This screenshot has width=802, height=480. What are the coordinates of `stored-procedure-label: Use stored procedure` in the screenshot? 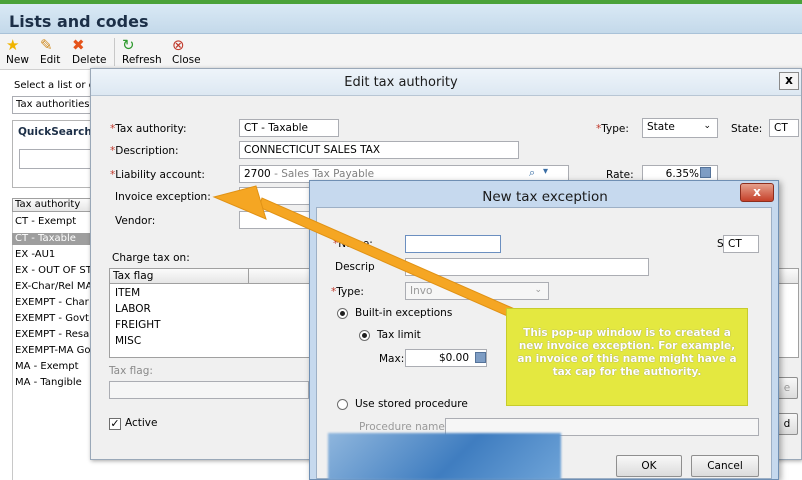 It's located at (411, 404).